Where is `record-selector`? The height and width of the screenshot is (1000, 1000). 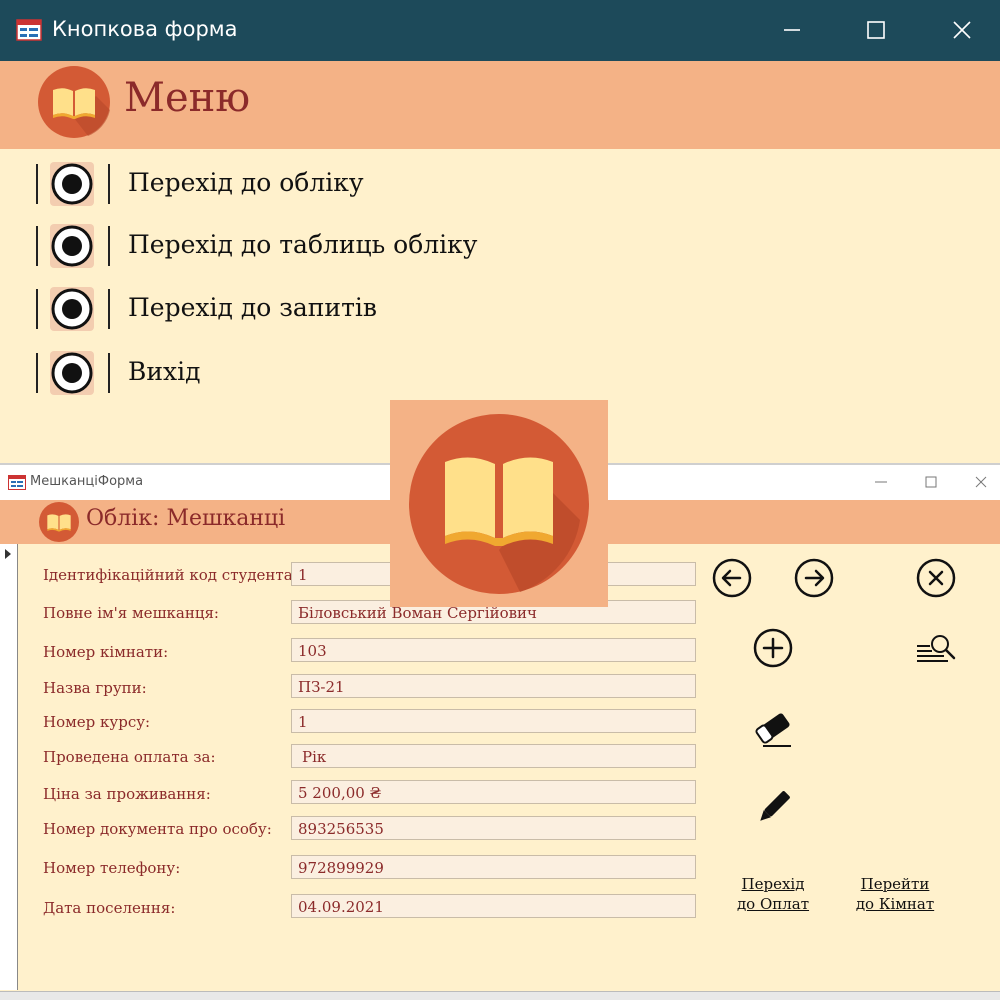 record-selector is located at coordinates (9, 767).